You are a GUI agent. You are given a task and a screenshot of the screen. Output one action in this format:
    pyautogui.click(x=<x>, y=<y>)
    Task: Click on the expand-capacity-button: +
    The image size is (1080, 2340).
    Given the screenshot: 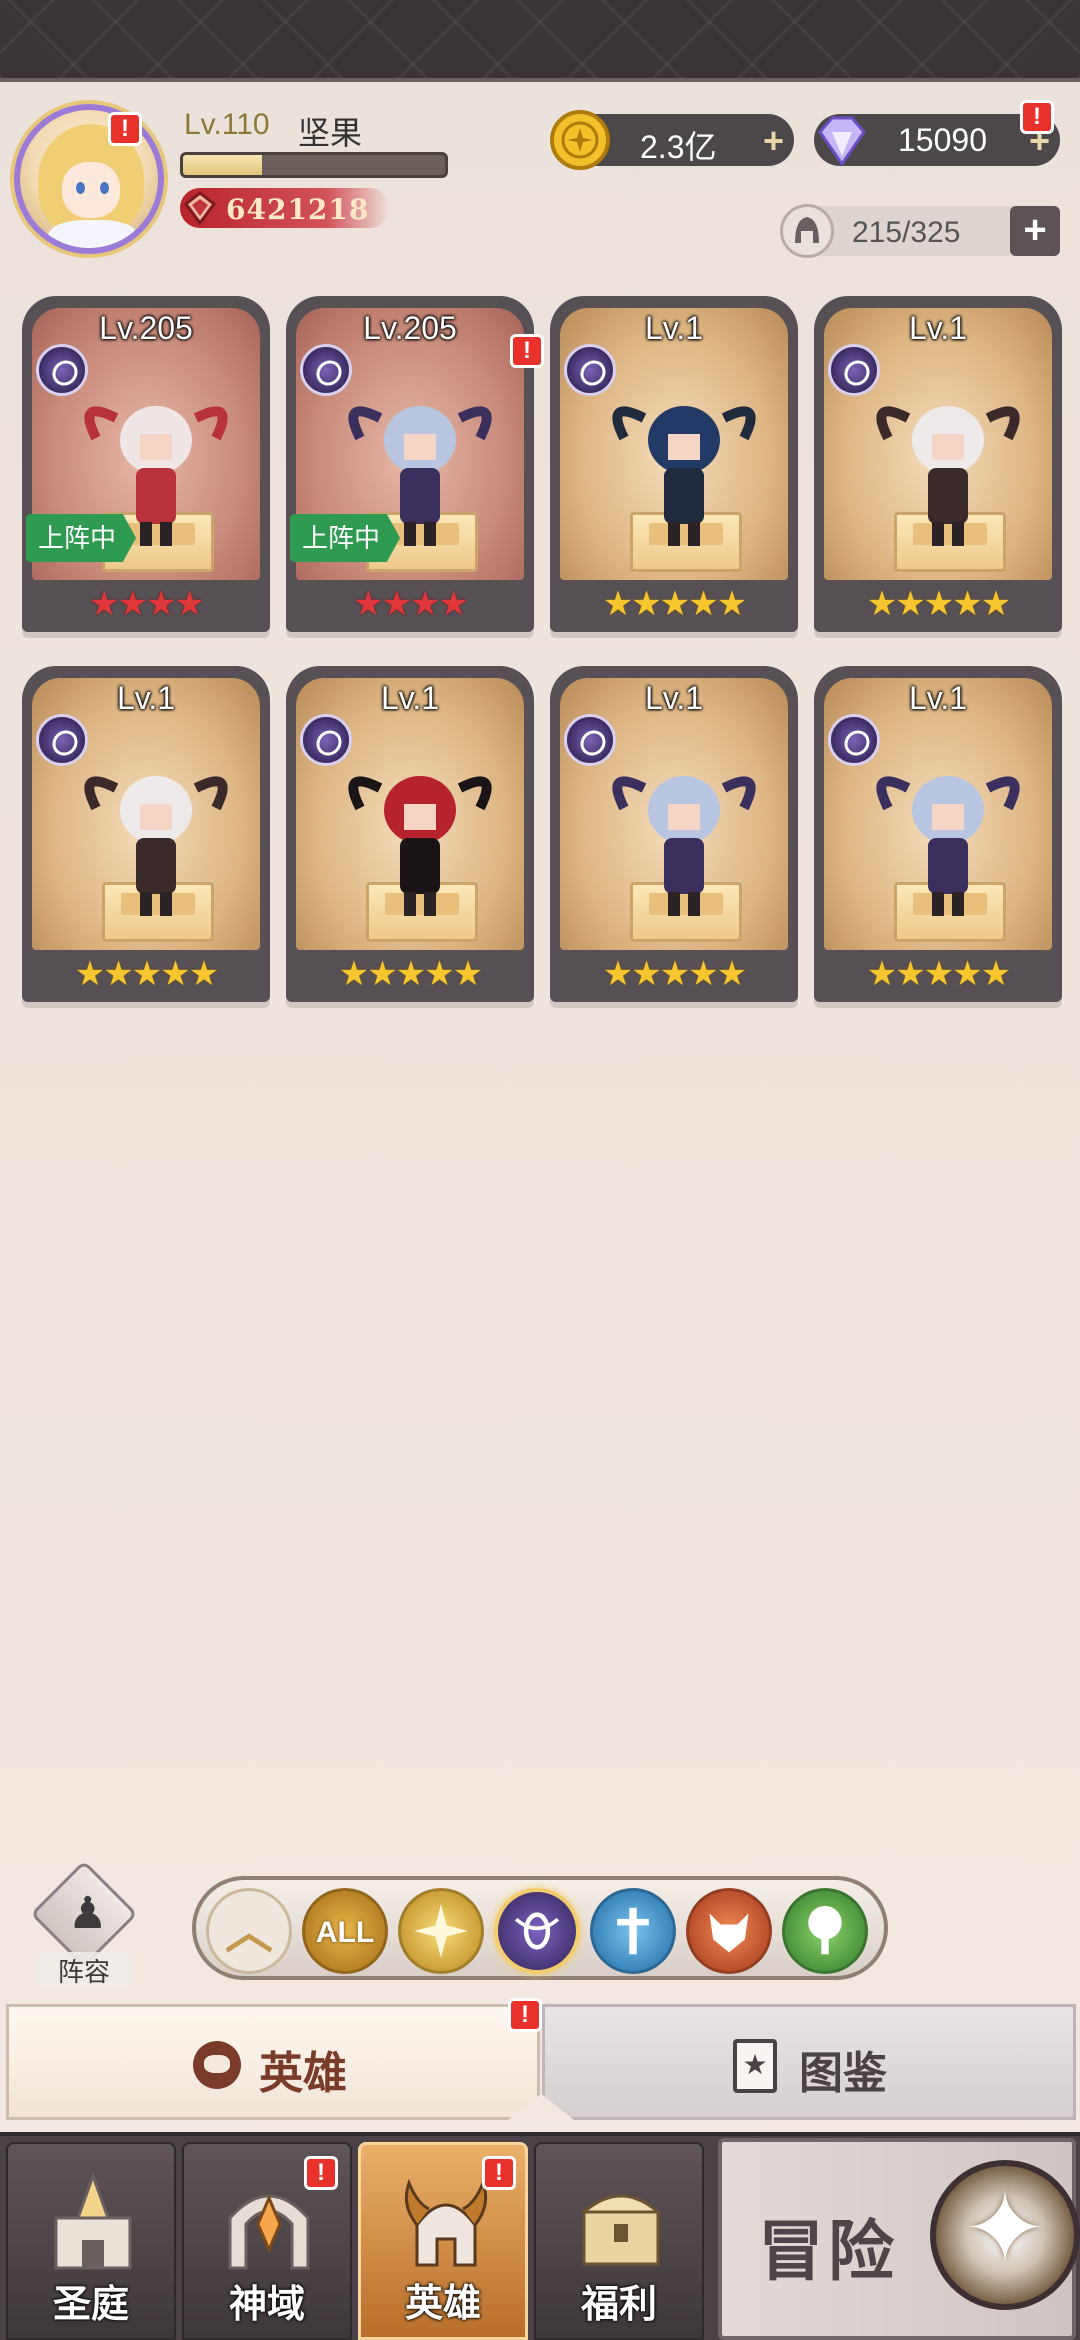 What is the action you would take?
    pyautogui.click(x=1035, y=231)
    